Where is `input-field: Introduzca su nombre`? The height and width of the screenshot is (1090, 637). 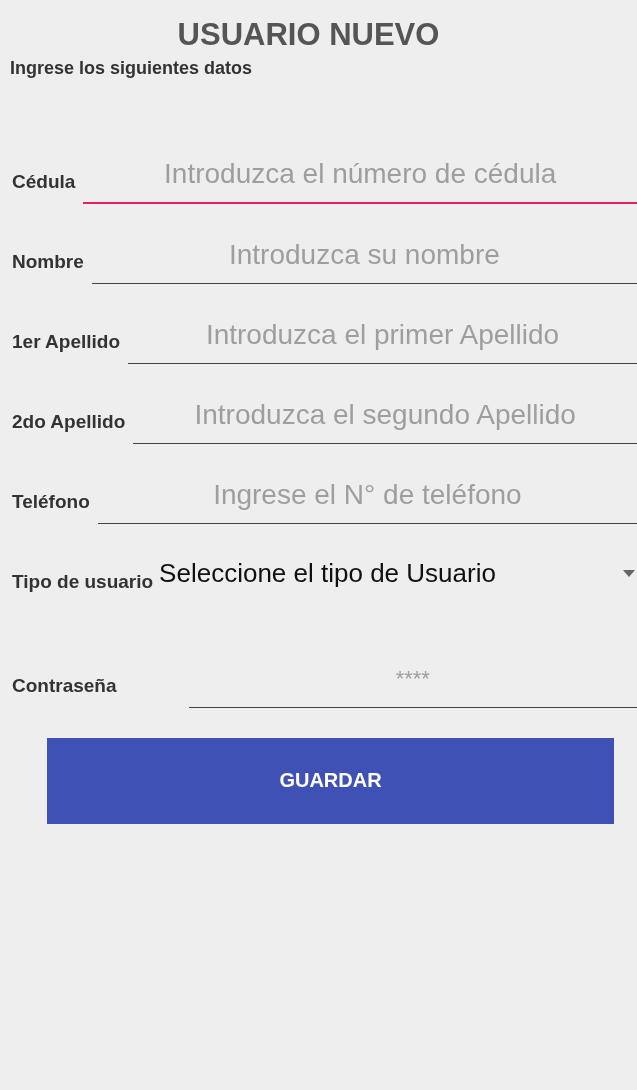 input-field: Introduzca su nombre is located at coordinates (364, 258).